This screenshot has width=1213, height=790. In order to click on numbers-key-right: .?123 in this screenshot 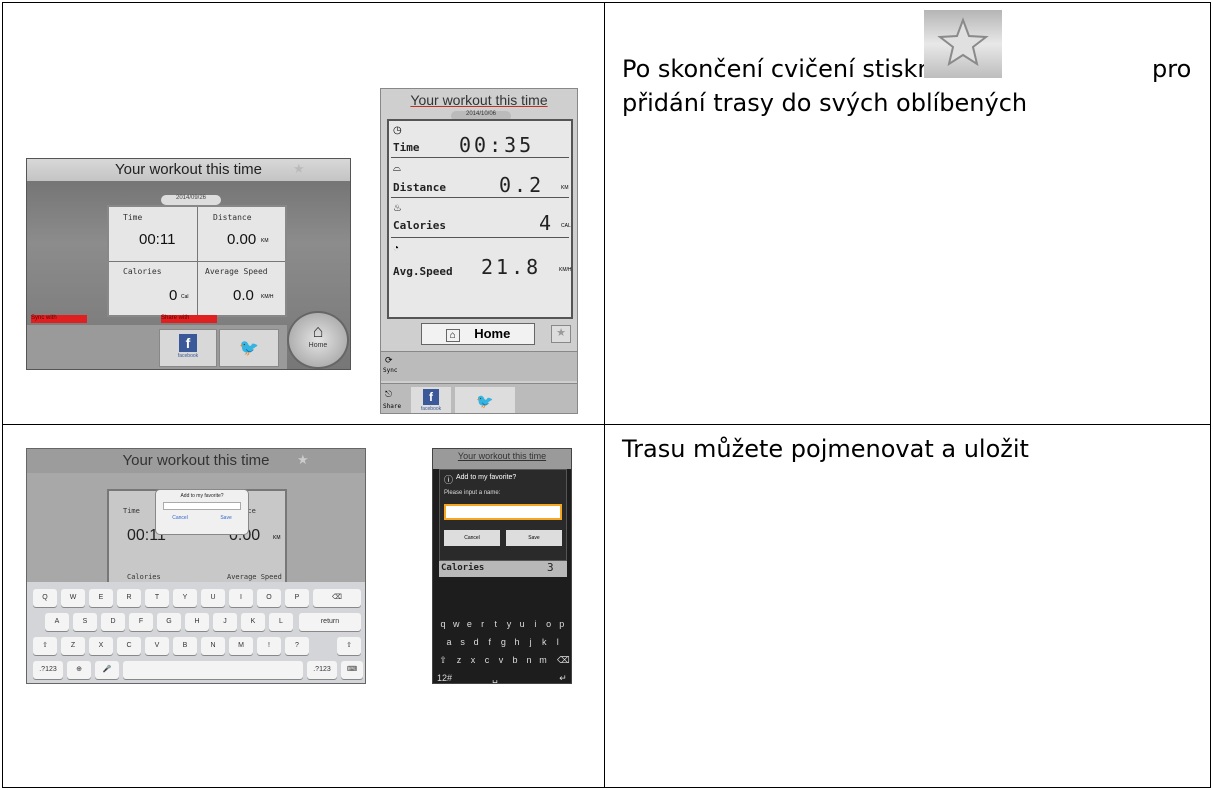, I will do `click(322, 670)`.